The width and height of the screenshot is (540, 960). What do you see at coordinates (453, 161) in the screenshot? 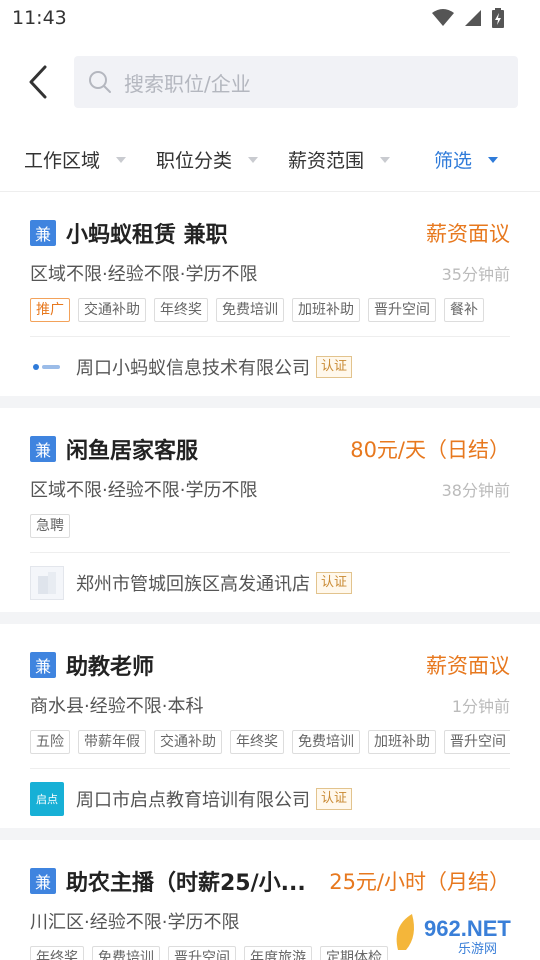
I see `filter-label: 筛选` at bounding box center [453, 161].